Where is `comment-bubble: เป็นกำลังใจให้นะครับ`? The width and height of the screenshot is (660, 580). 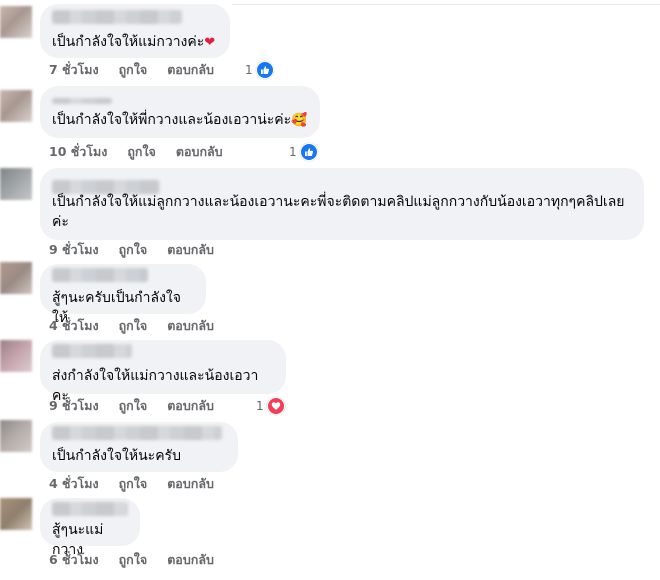
comment-bubble: เป็นกำลังใจให้นะครับ is located at coordinates (139, 447).